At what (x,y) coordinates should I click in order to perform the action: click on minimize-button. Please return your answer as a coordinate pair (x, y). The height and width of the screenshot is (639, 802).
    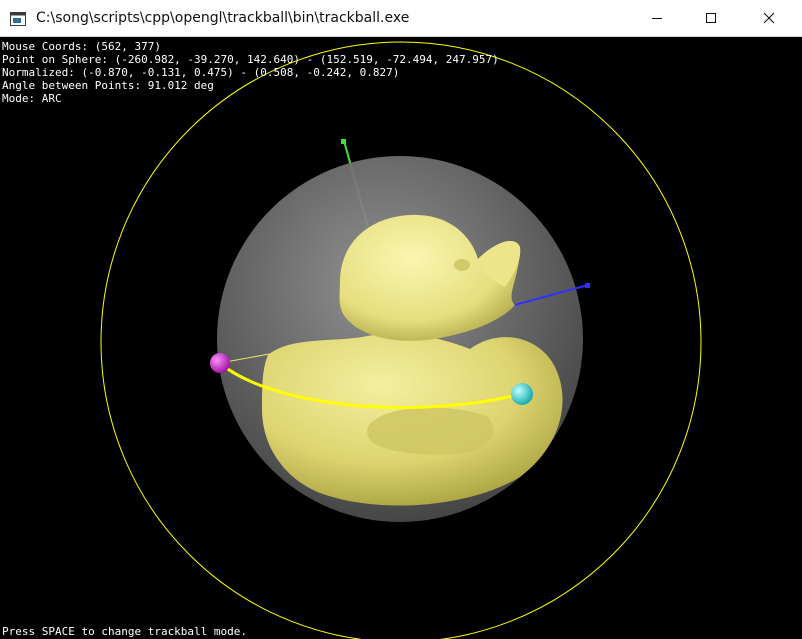
    Looking at the image, I should click on (657, 18).